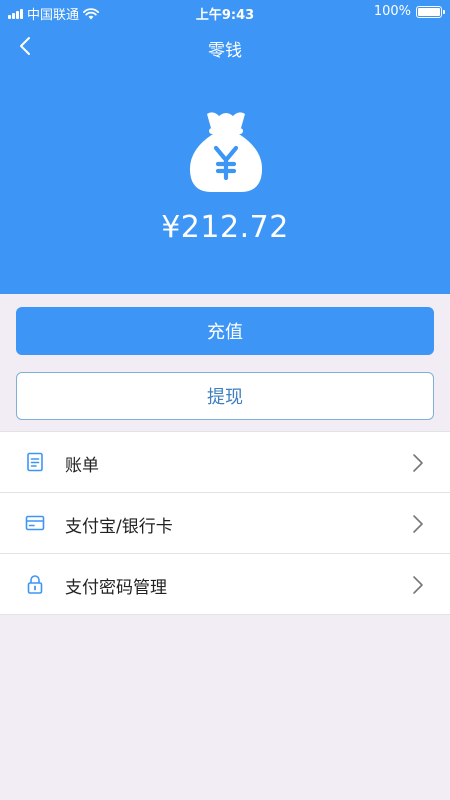 This screenshot has width=450, height=800. I want to click on nav-bar: 零钱, so click(225, 46).